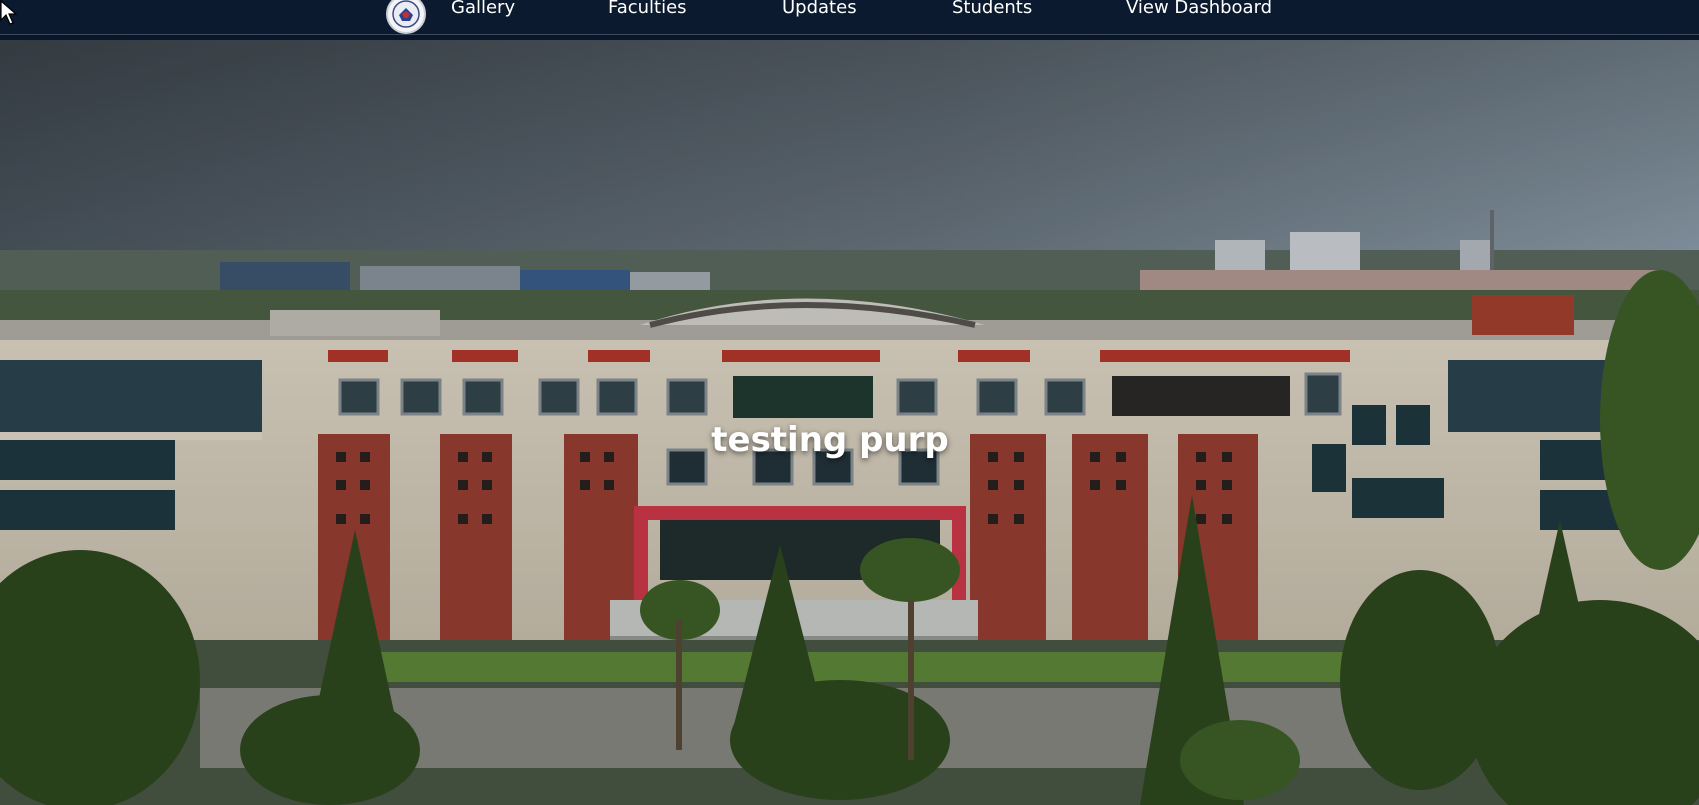 The height and width of the screenshot is (805, 1699). Describe the element at coordinates (992, 9) in the screenshot. I see `nav-link-students: Students` at that location.